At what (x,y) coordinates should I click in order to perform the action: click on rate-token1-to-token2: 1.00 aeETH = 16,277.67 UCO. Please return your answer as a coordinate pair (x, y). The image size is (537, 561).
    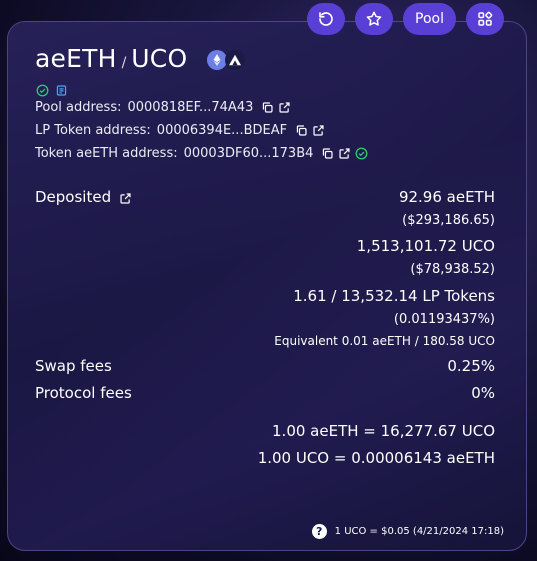
    Looking at the image, I should click on (383, 431).